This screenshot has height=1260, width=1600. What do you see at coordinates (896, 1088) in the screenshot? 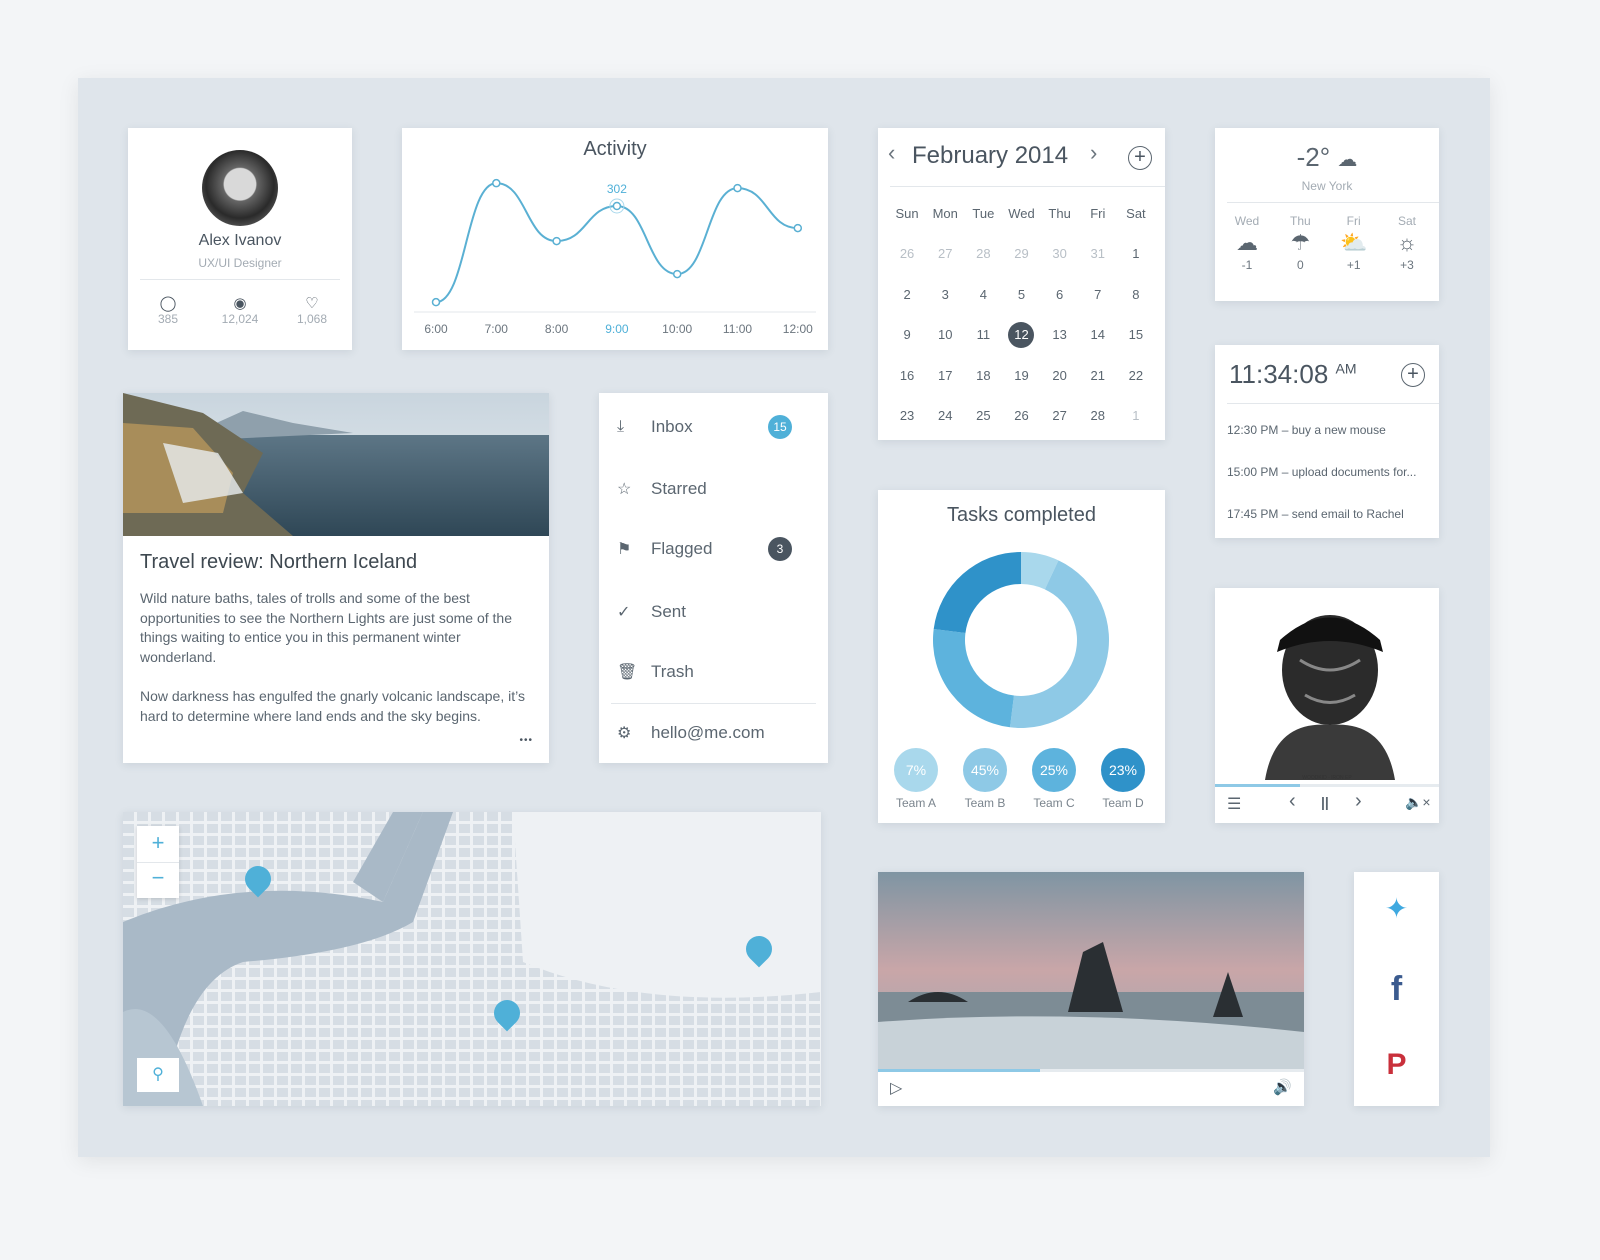
I see `play-button: ▷` at bounding box center [896, 1088].